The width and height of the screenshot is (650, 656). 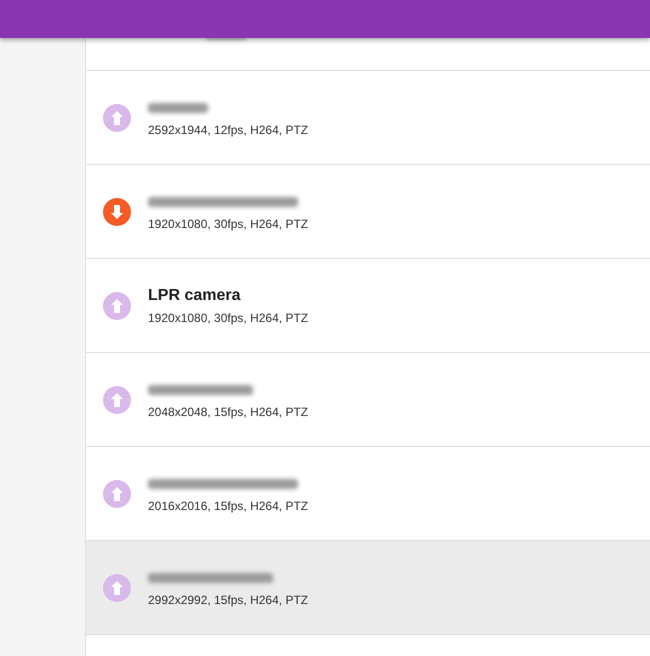 I want to click on camera-specs: 2592x1944, 12fps, H264, PTZ, so click(x=228, y=129).